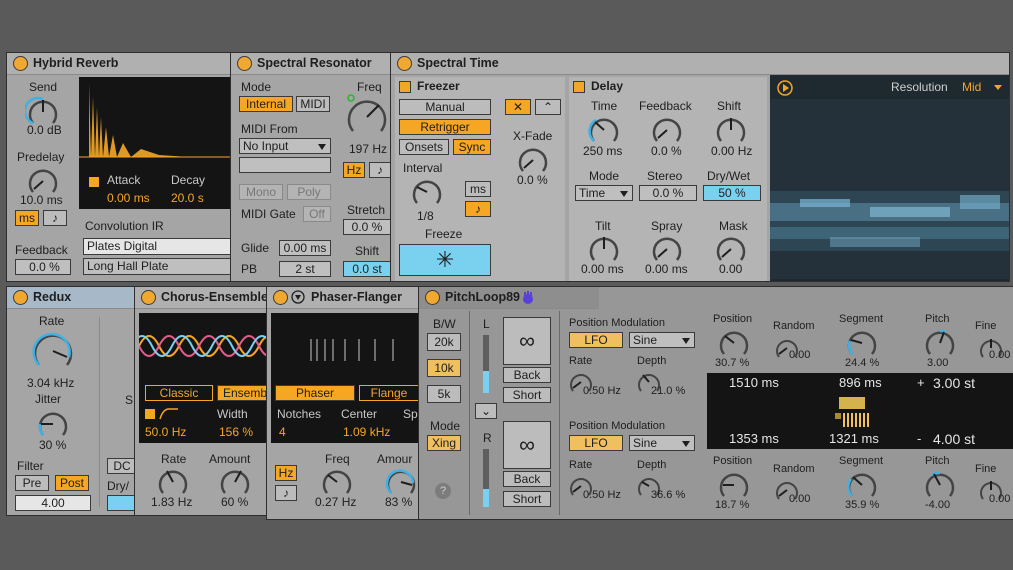 Image resolution: width=1013 pixels, height=570 pixels. I want to click on lfo-button-2: LFO, so click(596, 443).